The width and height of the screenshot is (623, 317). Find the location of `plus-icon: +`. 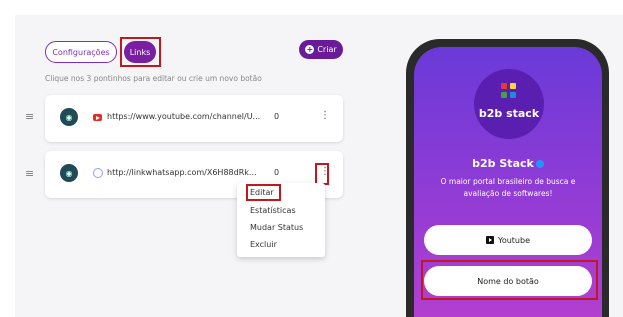

plus-icon: + is located at coordinates (310, 49).